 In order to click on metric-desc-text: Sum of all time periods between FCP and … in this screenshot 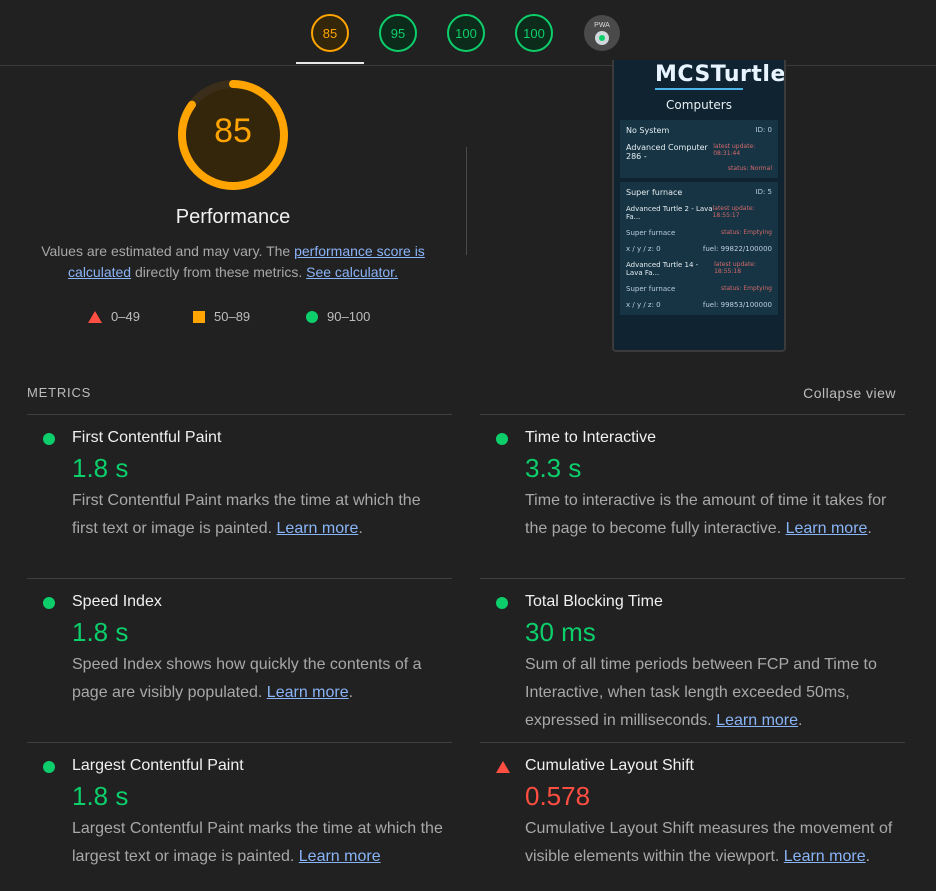, I will do `click(701, 692)`.